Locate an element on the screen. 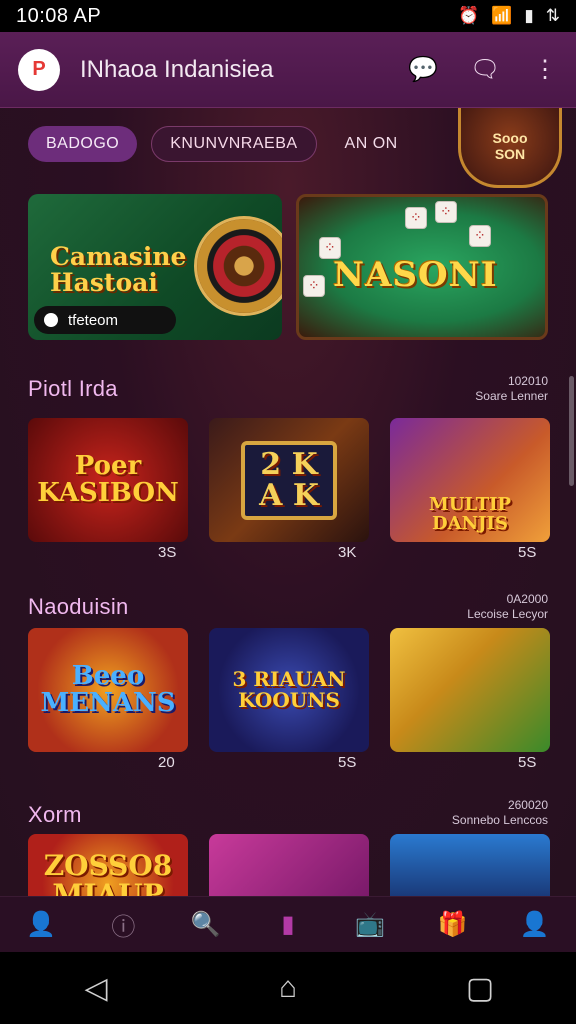 Image resolution: width=576 pixels, height=1024 pixels. search-icon: 🔍 is located at coordinates (206, 924).